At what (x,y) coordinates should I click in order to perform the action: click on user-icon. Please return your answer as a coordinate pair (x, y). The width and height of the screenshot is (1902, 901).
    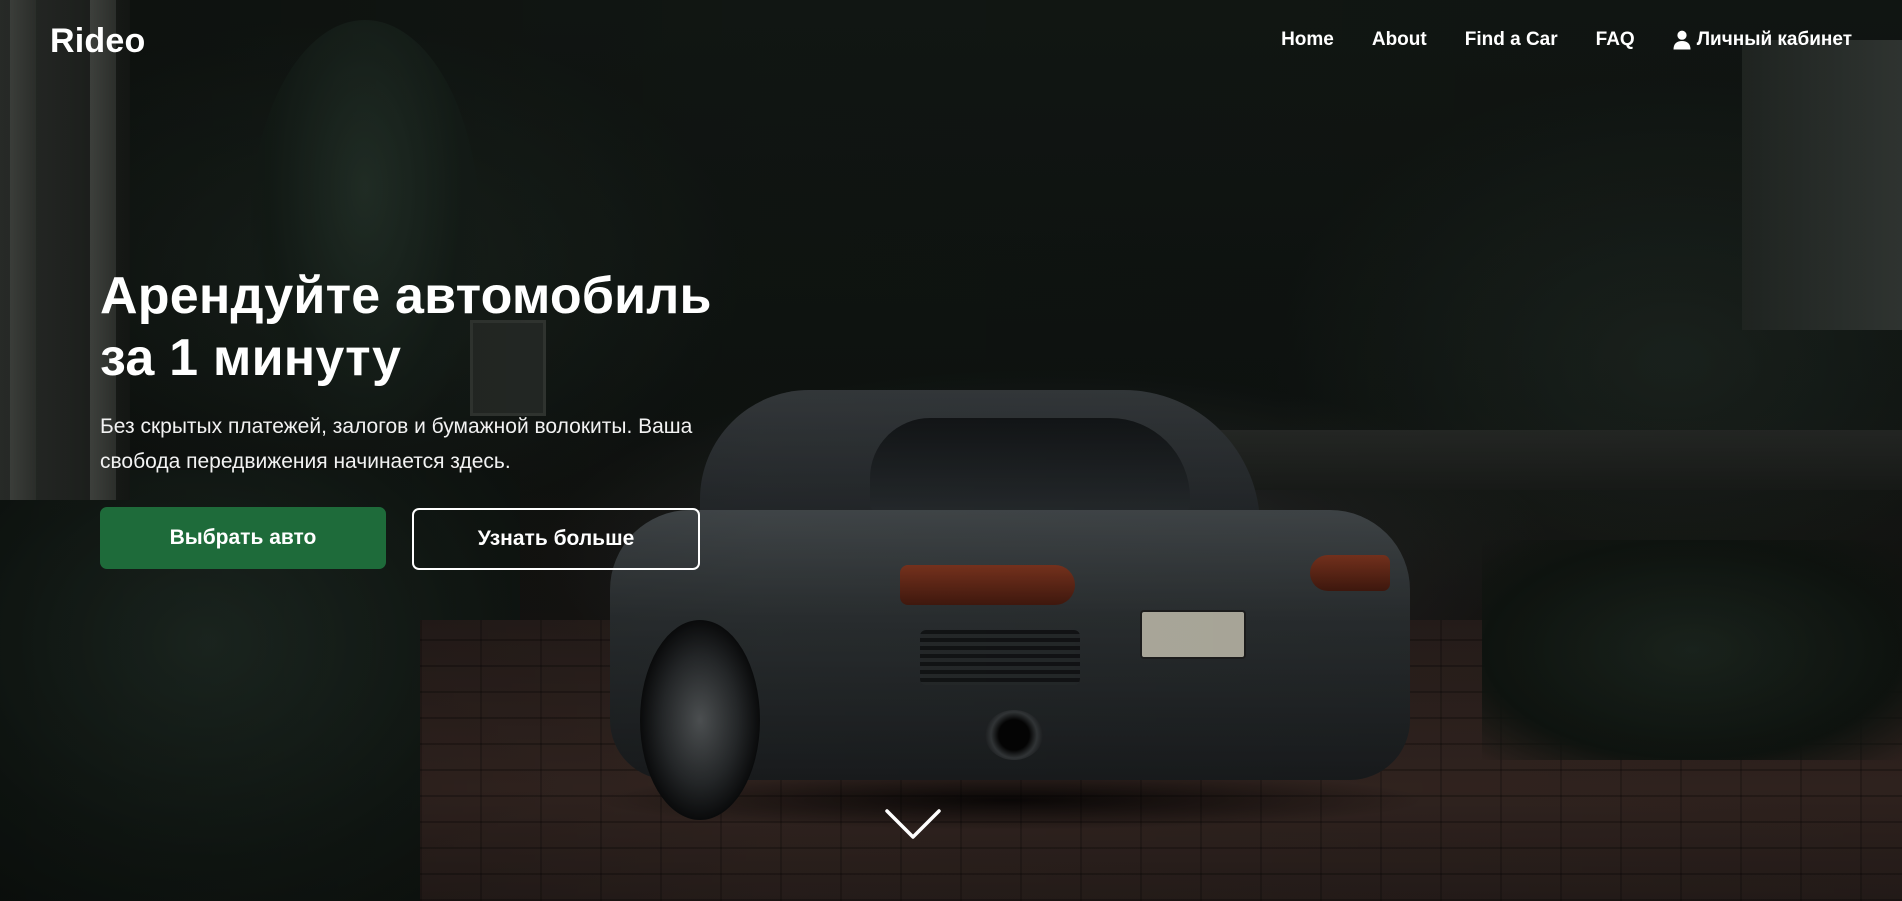
    Looking at the image, I should click on (1682, 40).